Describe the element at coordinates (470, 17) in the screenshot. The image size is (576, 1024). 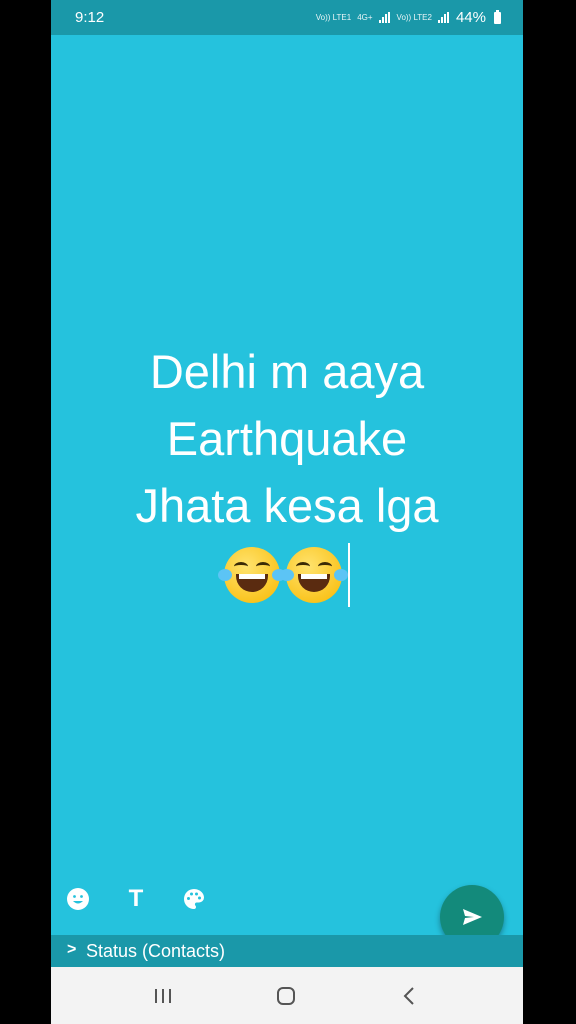
I see `battery-percent: 44%` at that location.